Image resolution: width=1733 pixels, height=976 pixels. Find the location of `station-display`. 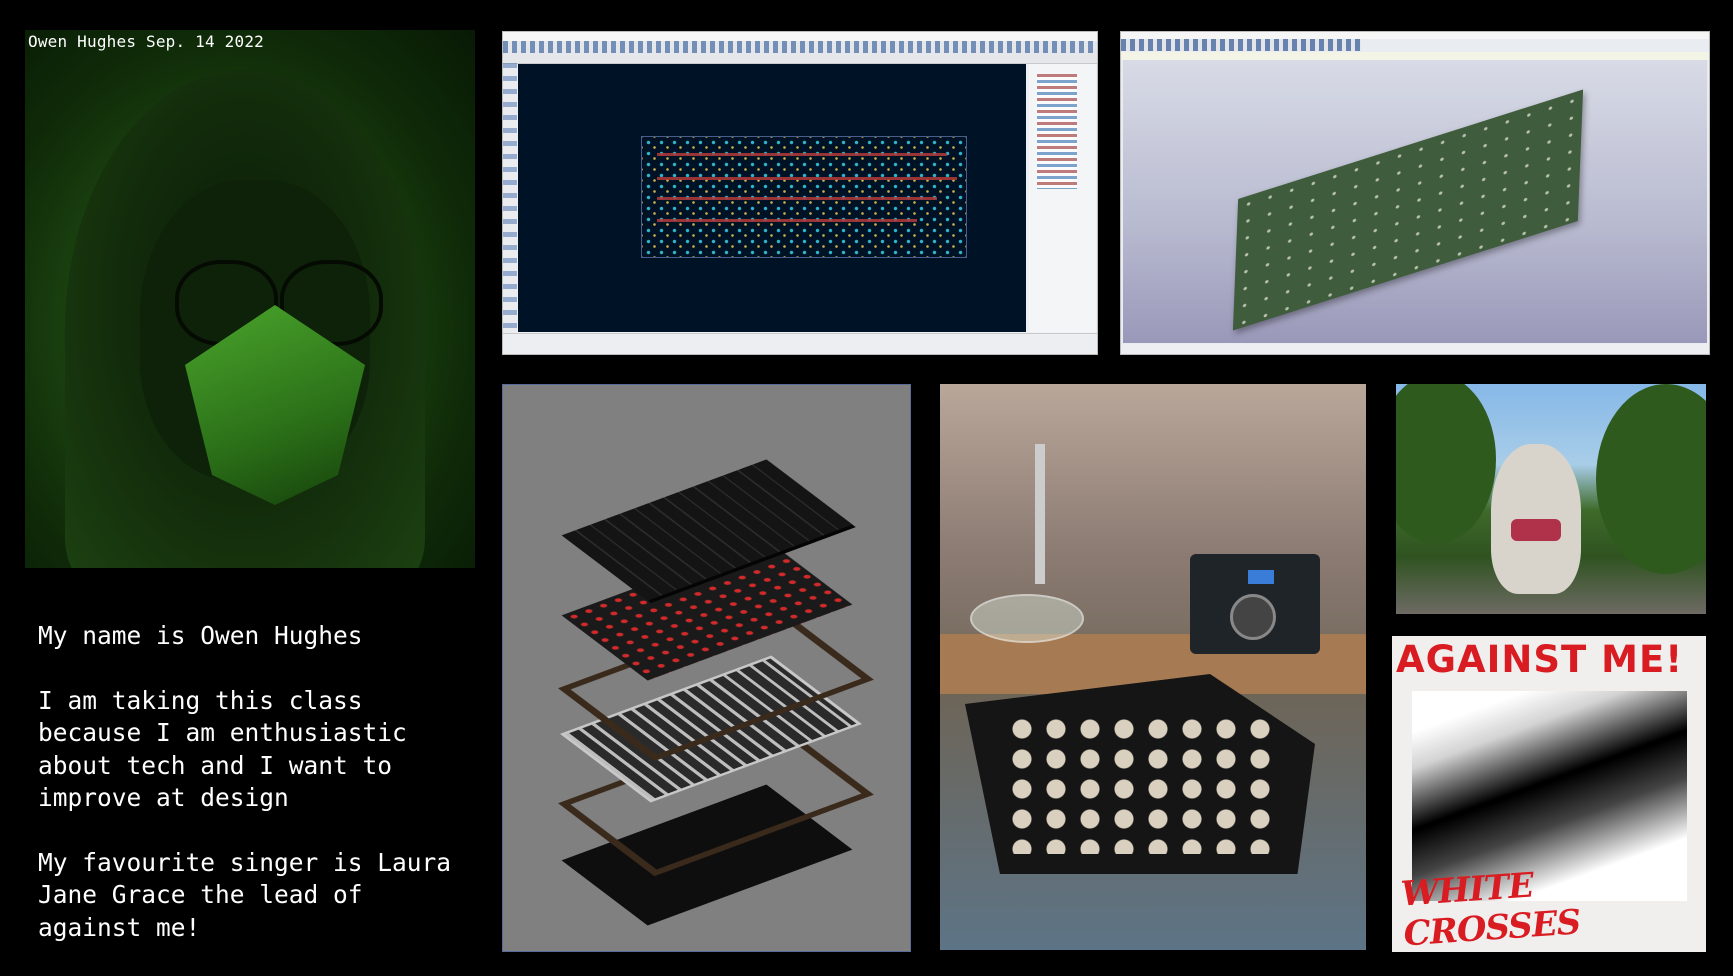

station-display is located at coordinates (1261, 577).